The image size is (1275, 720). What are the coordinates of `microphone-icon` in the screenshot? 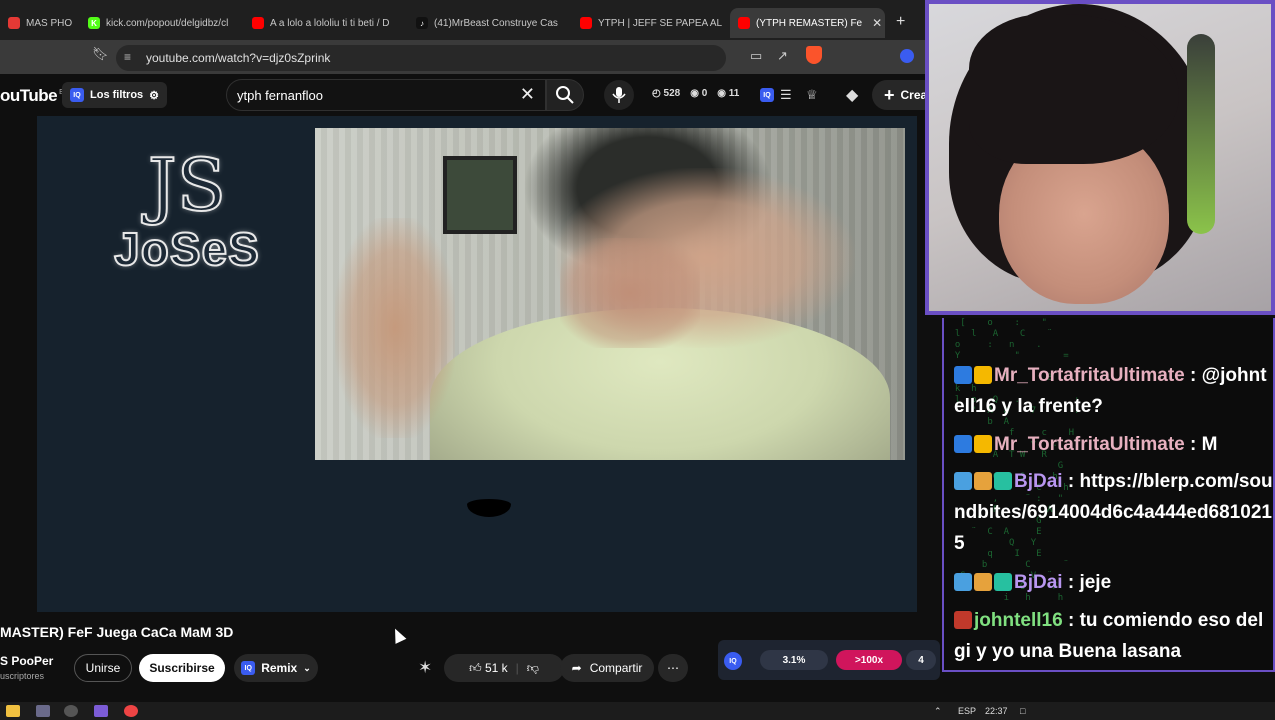 It's located at (619, 95).